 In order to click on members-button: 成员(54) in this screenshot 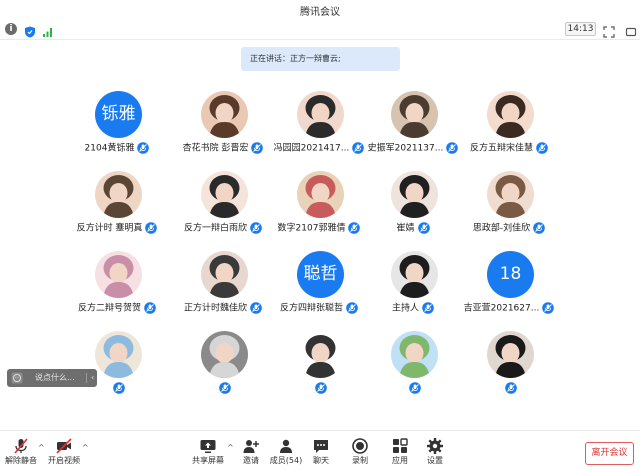, I will do `click(286, 453)`.